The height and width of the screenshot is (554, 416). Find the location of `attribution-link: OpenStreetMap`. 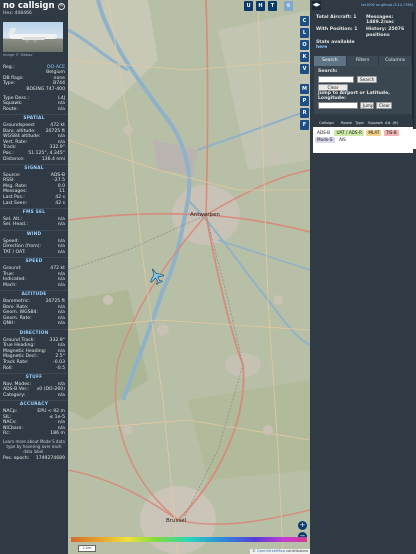

attribution-link: OpenStreetMap is located at coordinates (271, 551).